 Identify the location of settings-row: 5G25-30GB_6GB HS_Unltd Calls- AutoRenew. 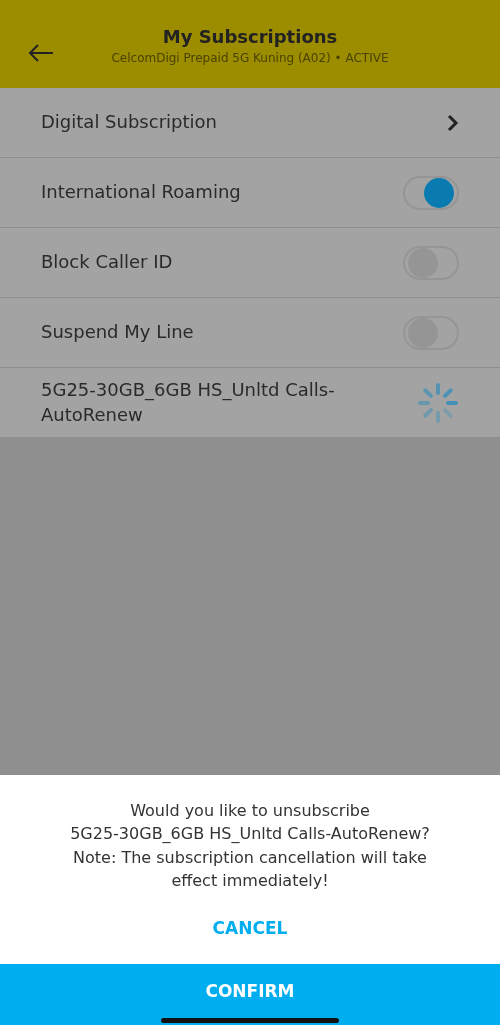
(250, 403).